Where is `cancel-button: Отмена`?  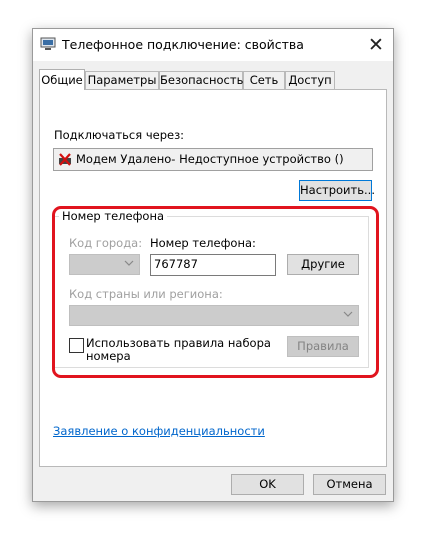 cancel-button: Отмена is located at coordinates (349, 484).